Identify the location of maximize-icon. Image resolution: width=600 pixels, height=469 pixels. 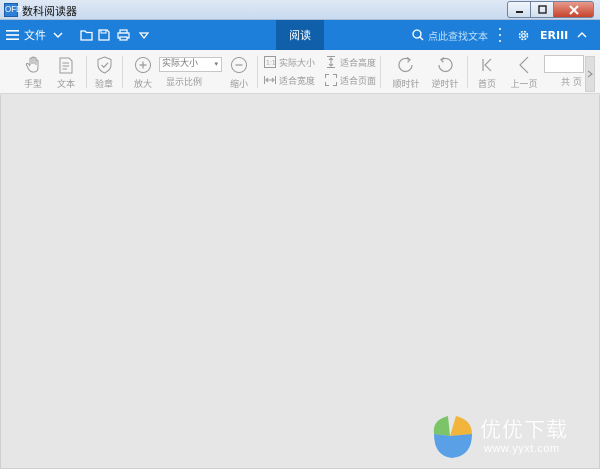
(542, 9).